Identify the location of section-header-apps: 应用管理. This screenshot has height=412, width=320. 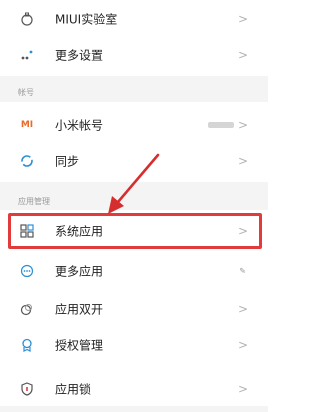
(34, 201).